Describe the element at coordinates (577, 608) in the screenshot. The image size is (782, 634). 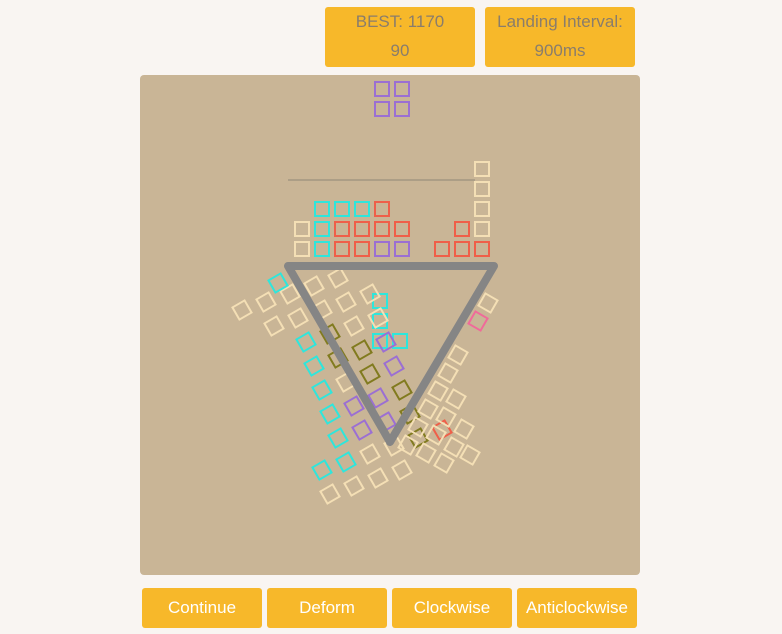
I see `anticlockwise-button: Anticlockwise` at that location.